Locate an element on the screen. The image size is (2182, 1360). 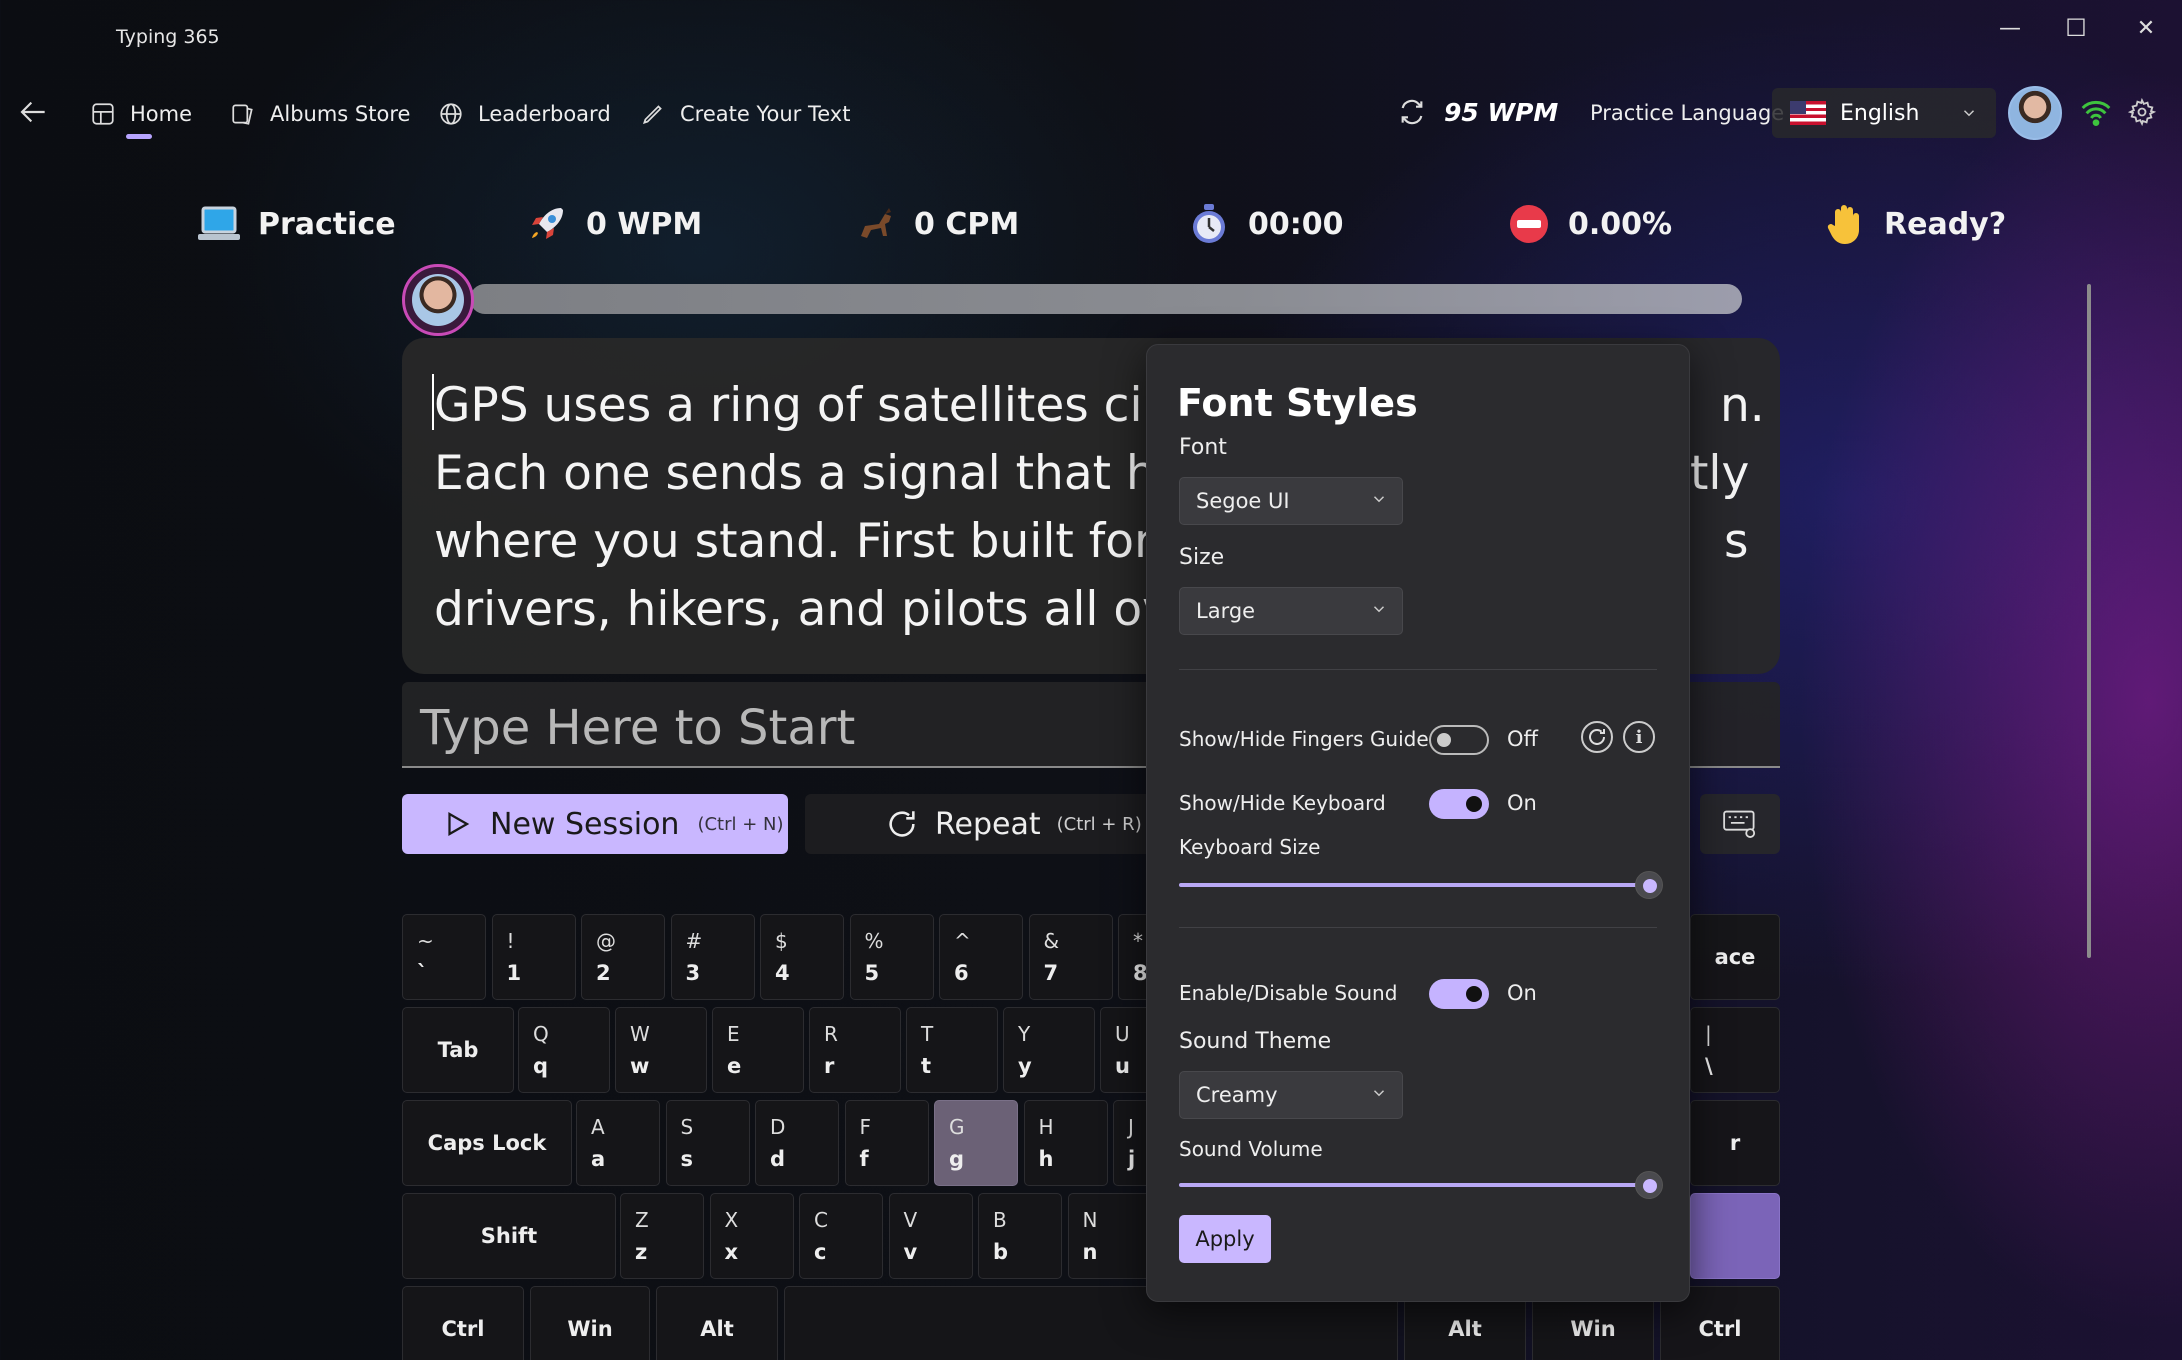
play-icon is located at coordinates (459, 824).